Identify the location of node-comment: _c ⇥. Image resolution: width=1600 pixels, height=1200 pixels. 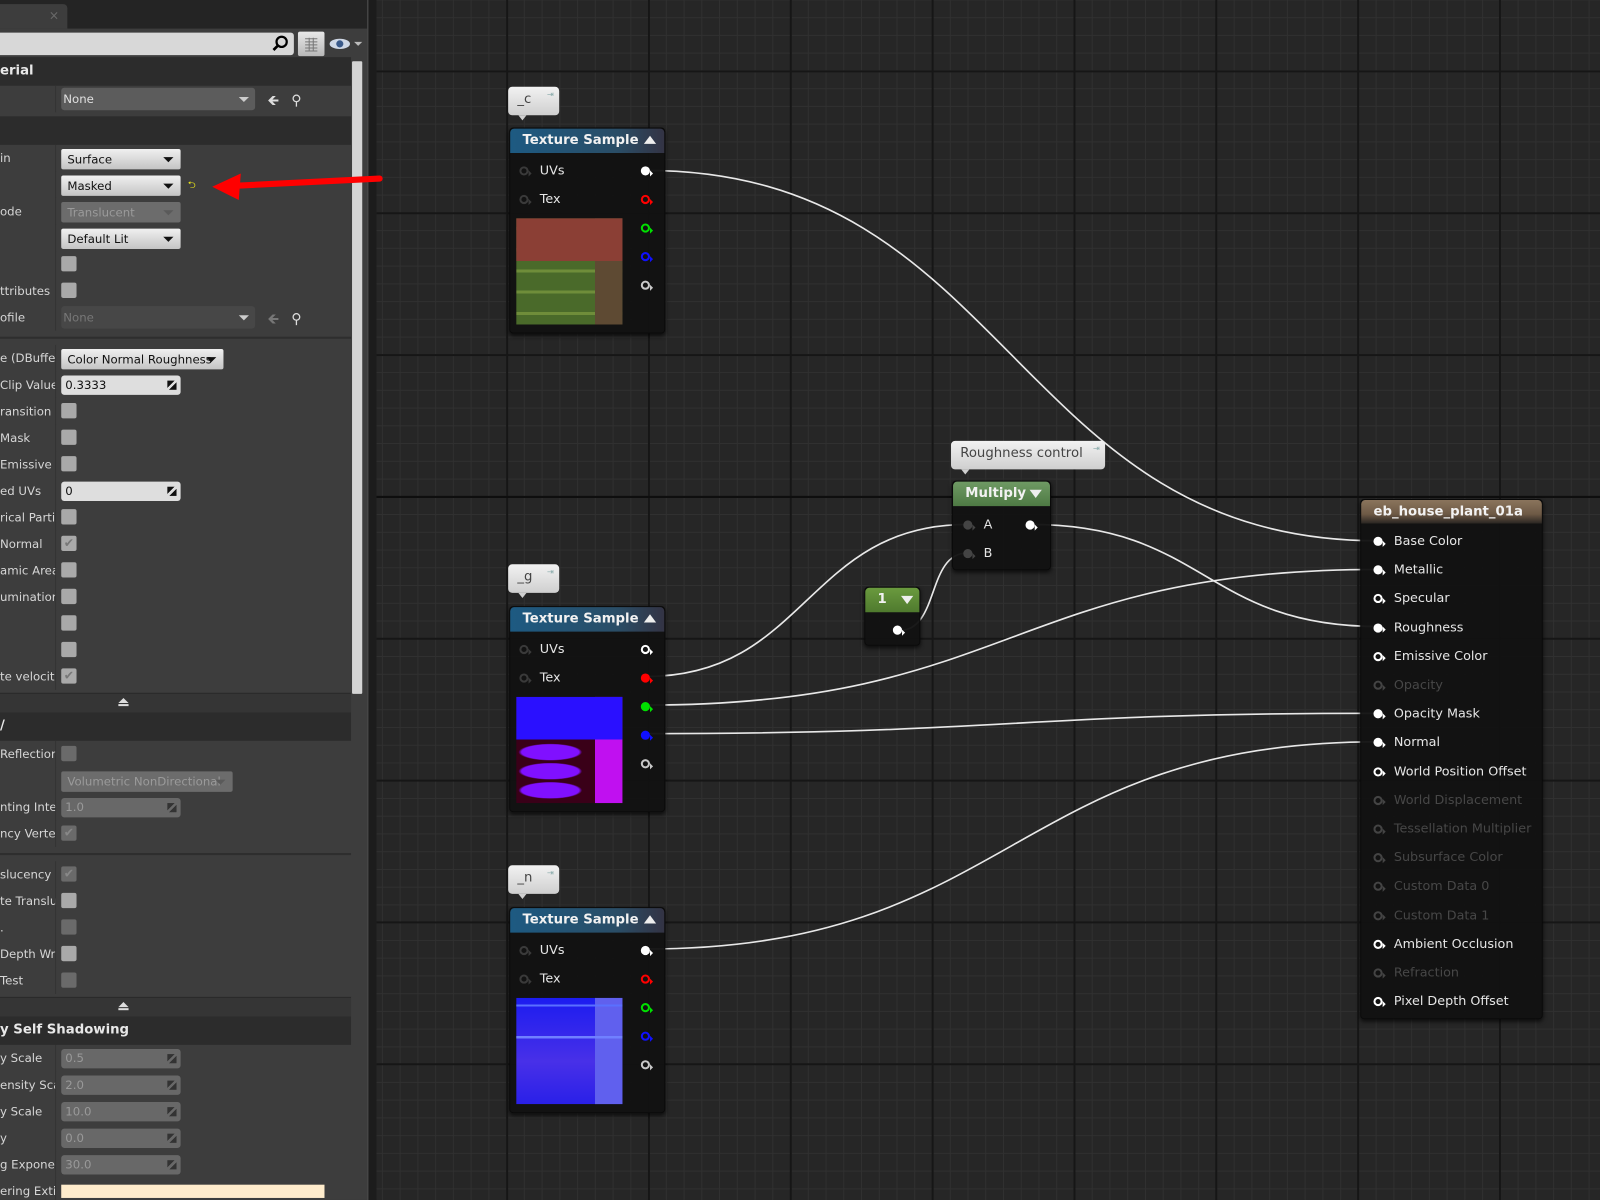
(534, 103).